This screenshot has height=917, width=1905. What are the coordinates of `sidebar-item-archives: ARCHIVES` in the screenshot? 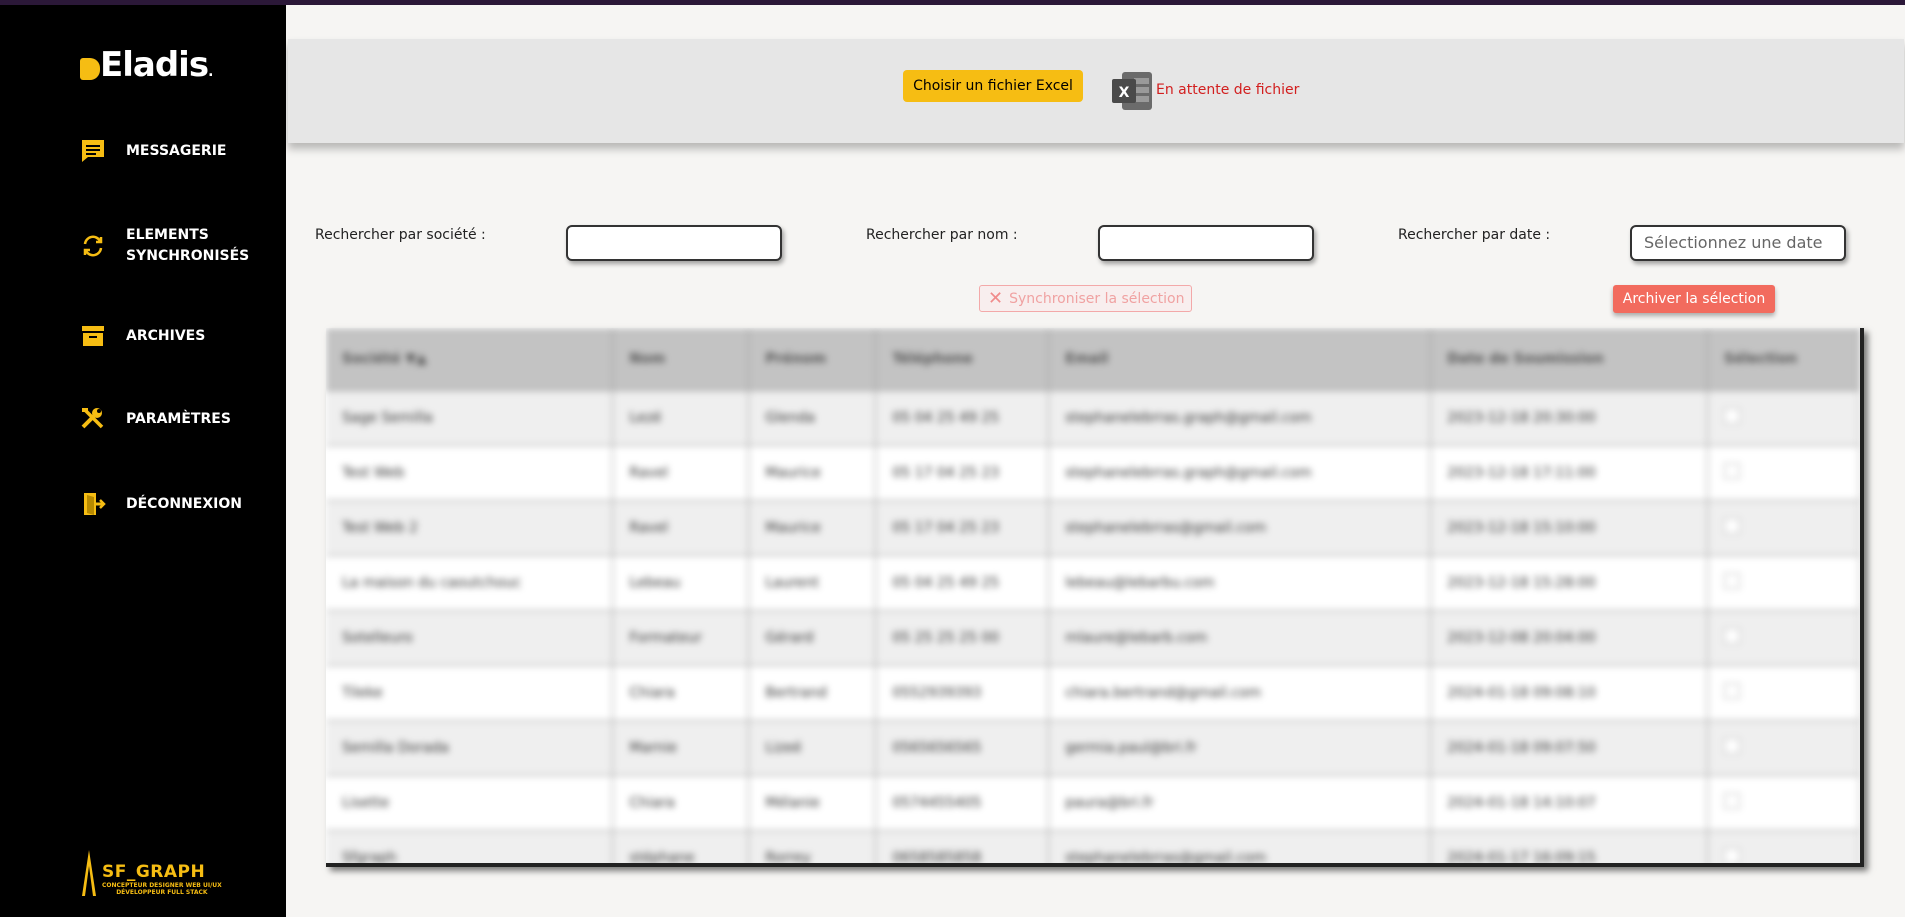 It's located at (142, 336).